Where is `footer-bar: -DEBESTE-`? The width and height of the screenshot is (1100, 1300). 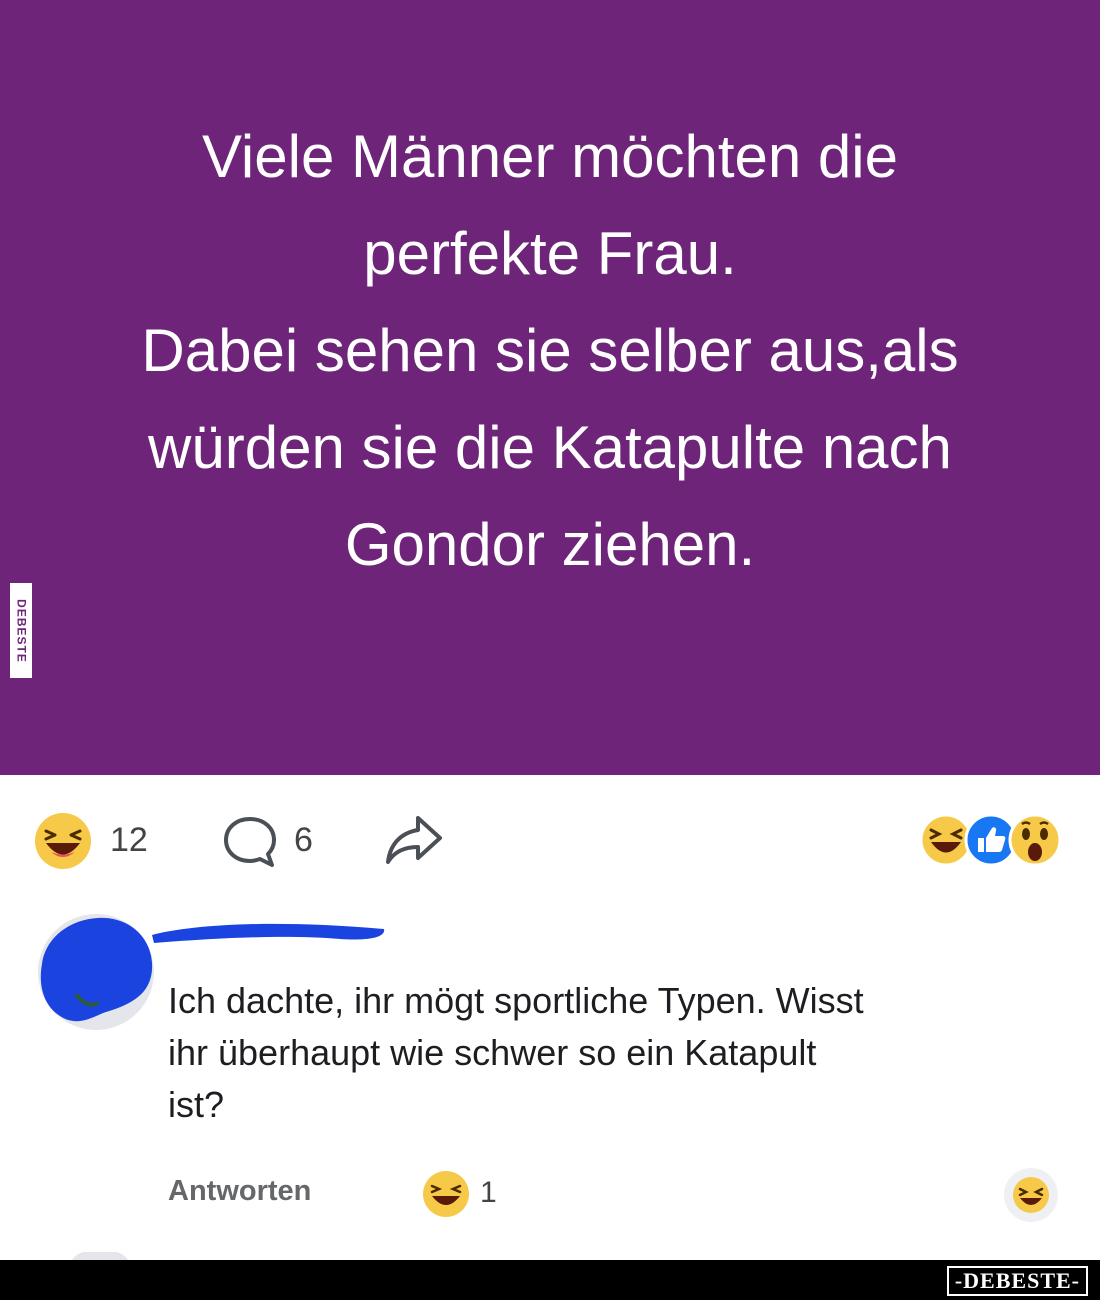 footer-bar: -DEBESTE- is located at coordinates (550, 1280).